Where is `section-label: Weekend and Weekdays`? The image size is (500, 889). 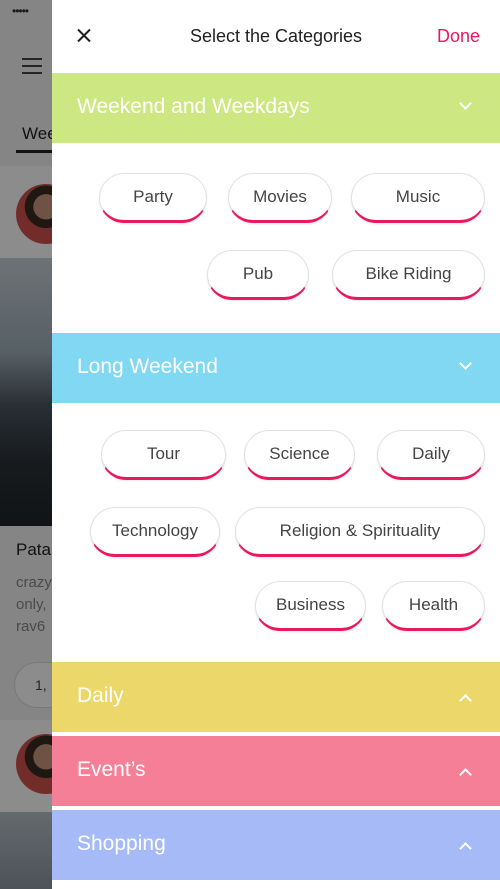
section-label: Weekend and Weekdays is located at coordinates (193, 106).